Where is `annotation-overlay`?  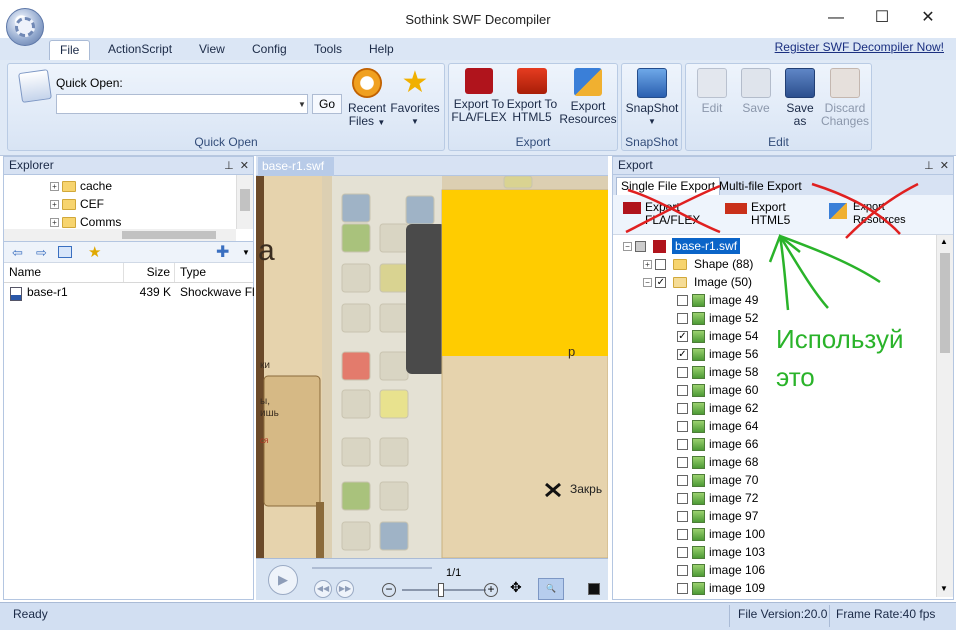 annotation-overlay is located at coordinates (772, 246).